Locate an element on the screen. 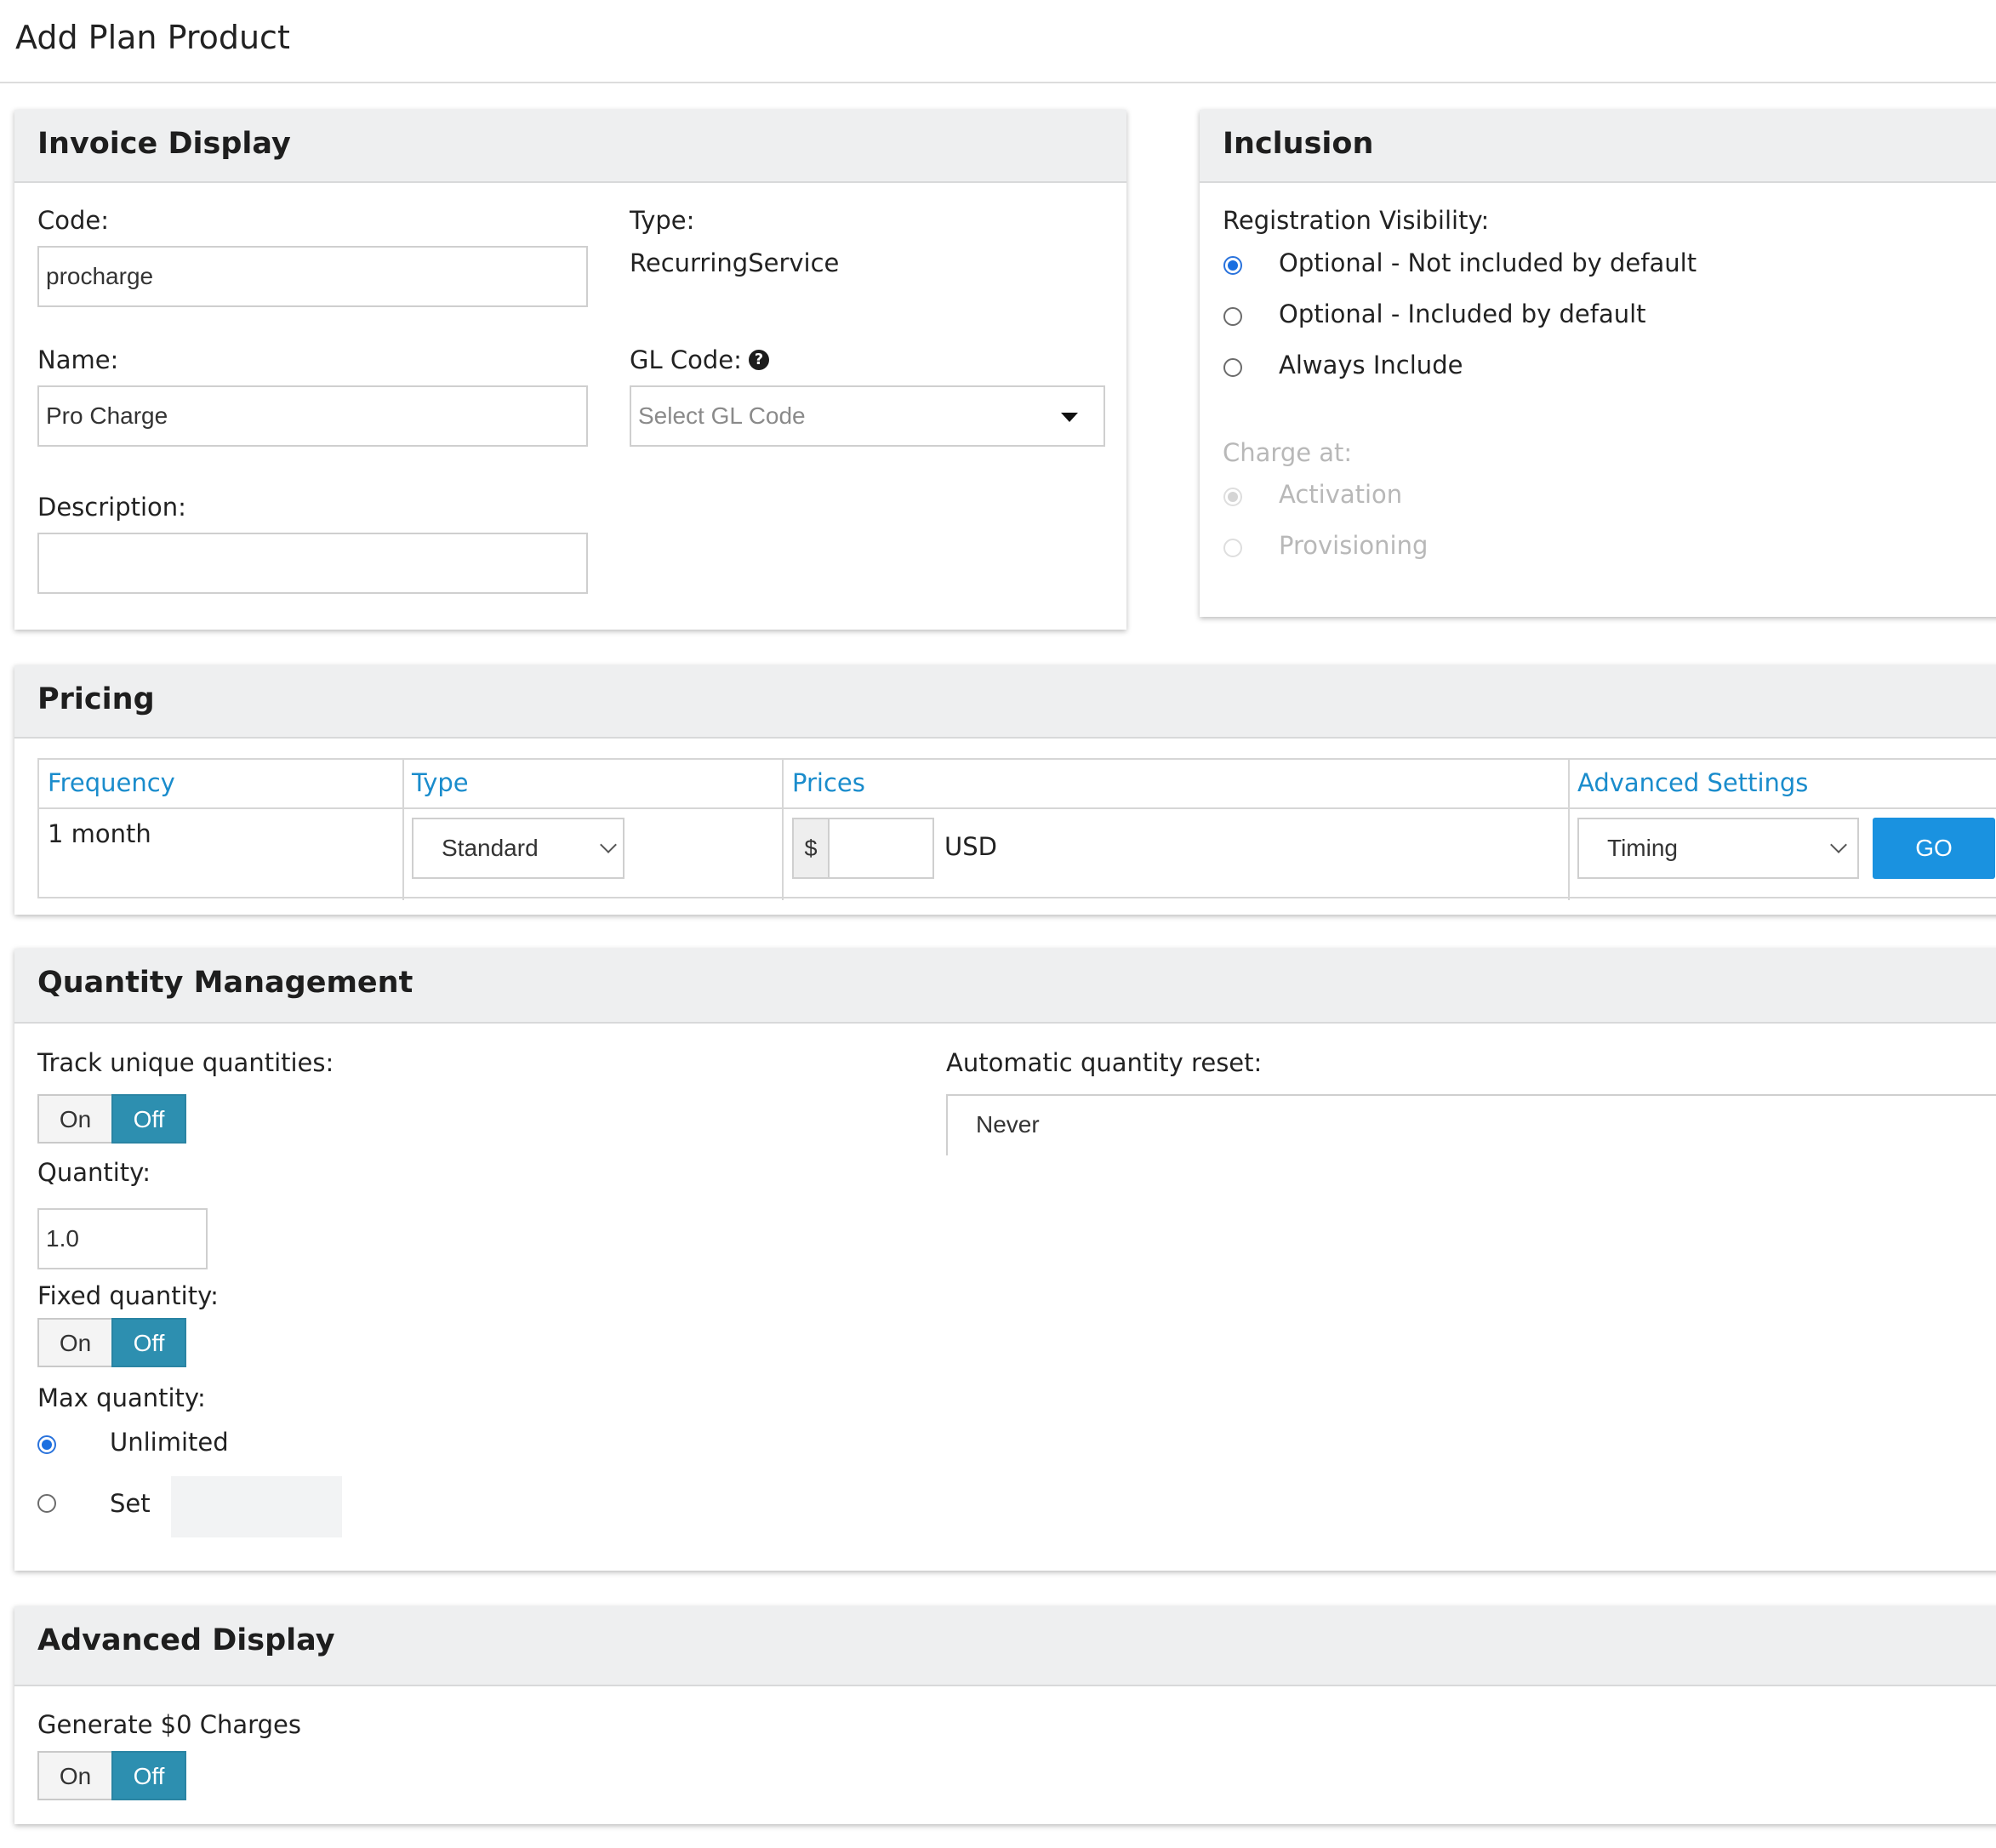  price-type-select: Standard is located at coordinates (518, 848).